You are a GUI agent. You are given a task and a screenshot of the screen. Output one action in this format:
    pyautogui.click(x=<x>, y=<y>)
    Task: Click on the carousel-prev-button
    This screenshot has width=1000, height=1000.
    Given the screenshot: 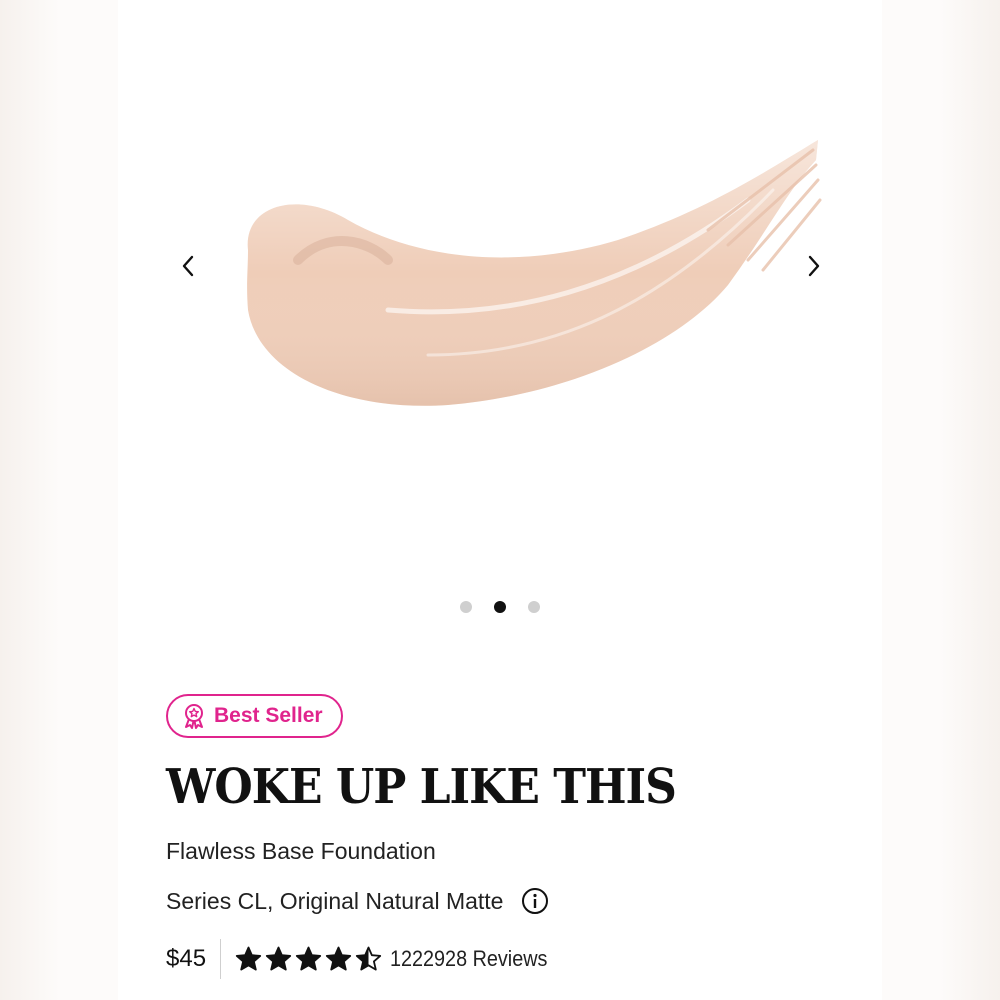 What is the action you would take?
    pyautogui.click(x=188, y=266)
    